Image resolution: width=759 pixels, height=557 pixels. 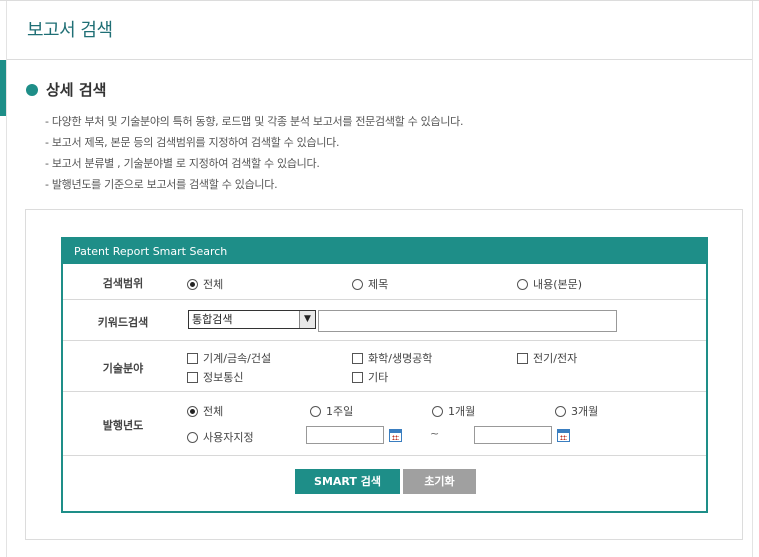 I want to click on description-item: - 보고서 제목, 본문 등의 검색범위를 지정하여 검색할 수 있습니다., so click(x=192, y=142).